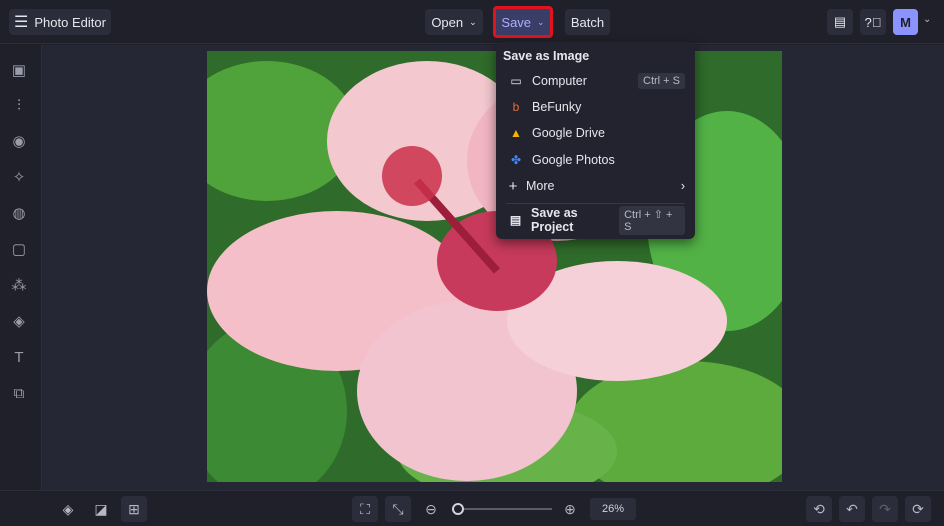  What do you see at coordinates (516, 22) in the screenshot?
I see `save-label: Save` at bounding box center [516, 22].